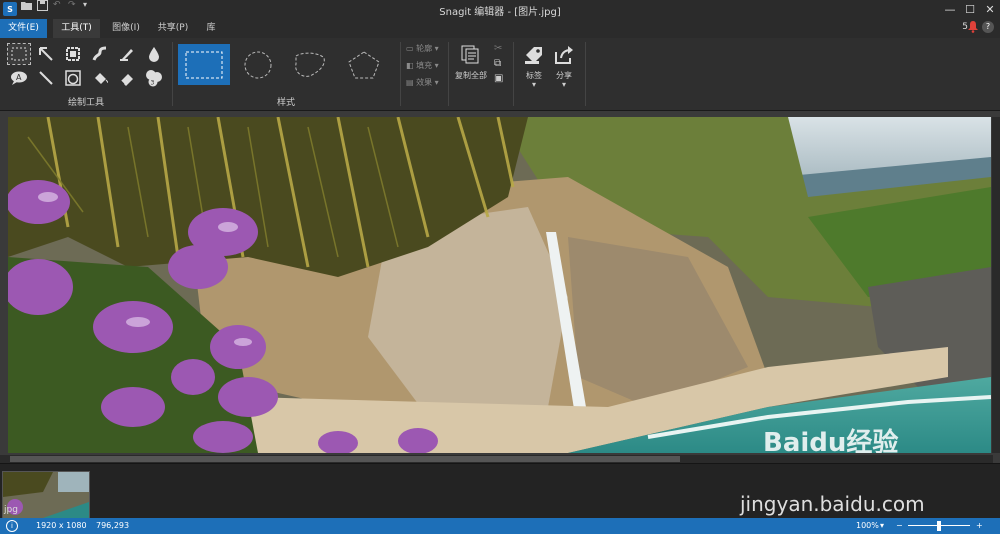 The image size is (1000, 534). Describe the element at coordinates (61, 525) in the screenshot. I see `image-dimensions: 1920 x 1080` at that location.